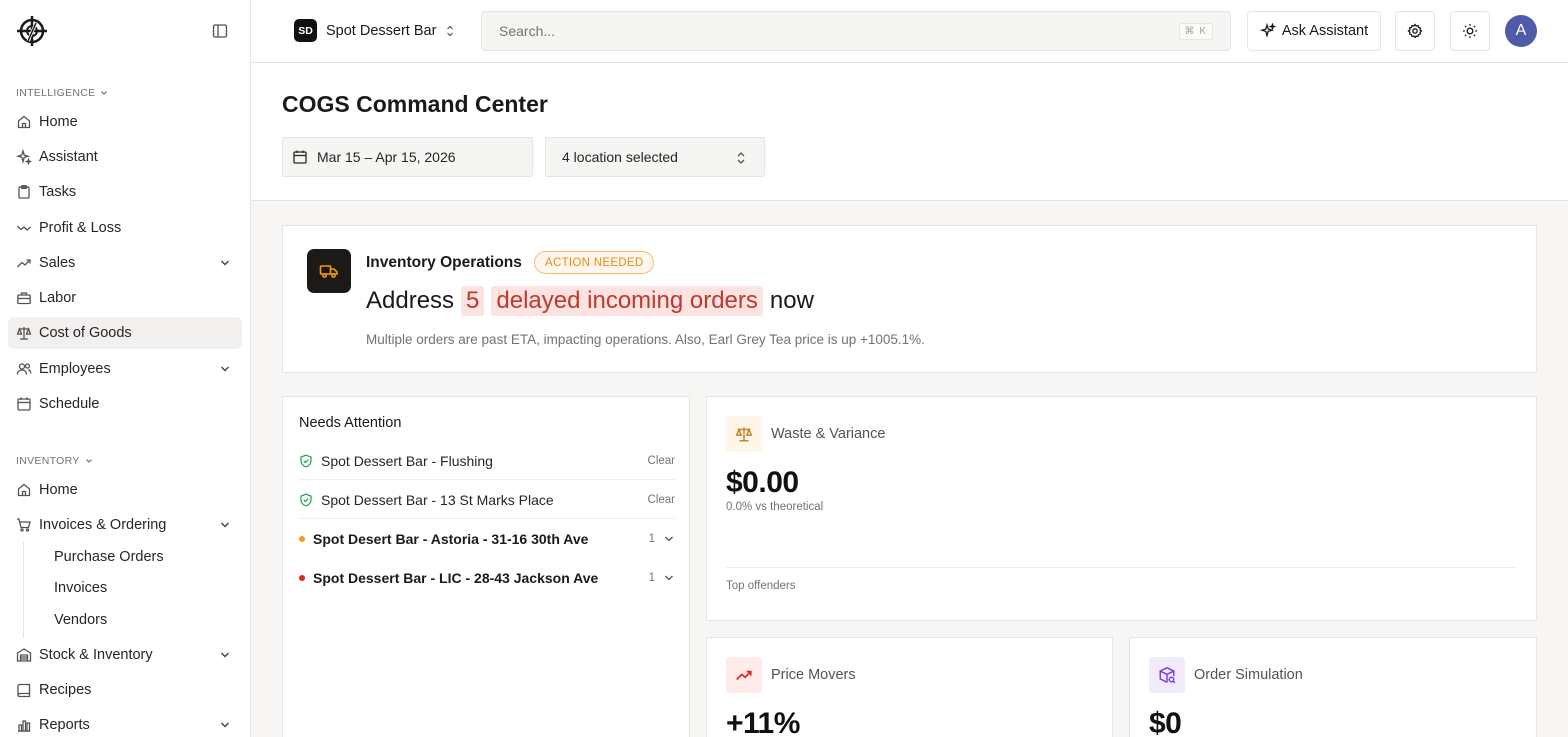 The height and width of the screenshot is (737, 1568). What do you see at coordinates (856, 31) in the screenshot?
I see `search-input: Search... ⌘ K` at bounding box center [856, 31].